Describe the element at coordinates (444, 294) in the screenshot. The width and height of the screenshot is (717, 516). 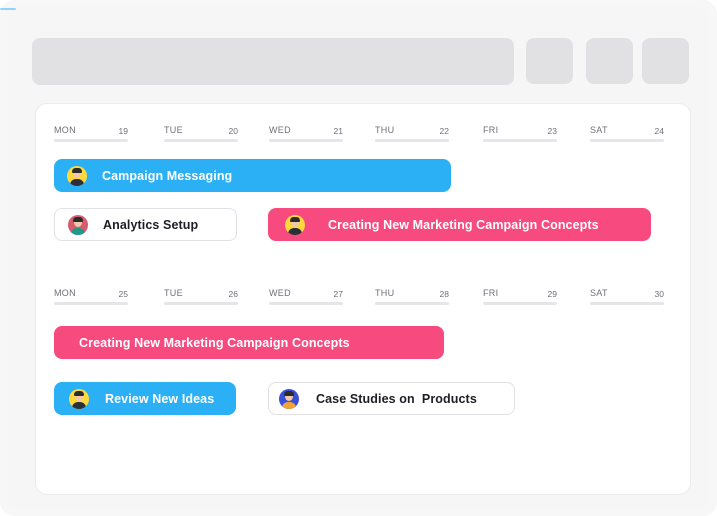
I see `day-number: 28` at that location.